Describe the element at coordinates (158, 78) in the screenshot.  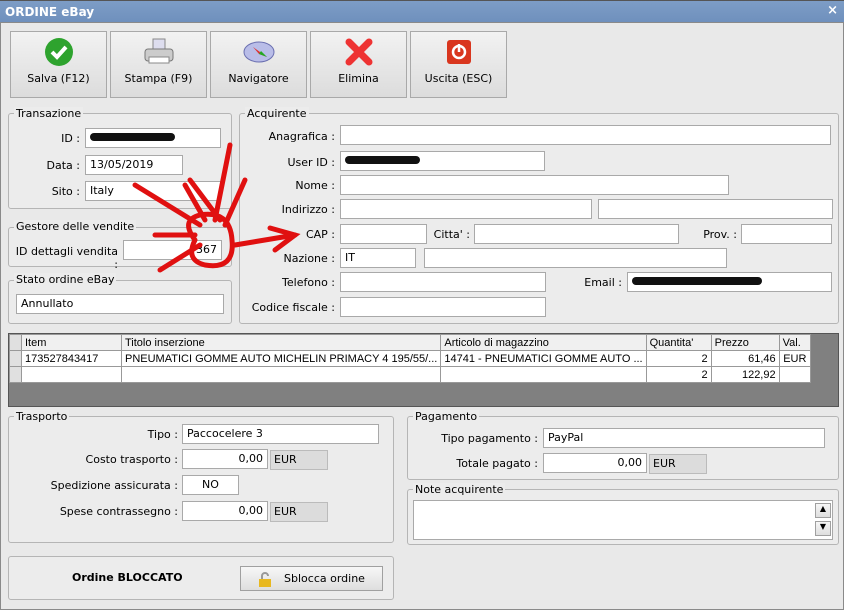
I see `print-label: Stampa (F9)` at that location.